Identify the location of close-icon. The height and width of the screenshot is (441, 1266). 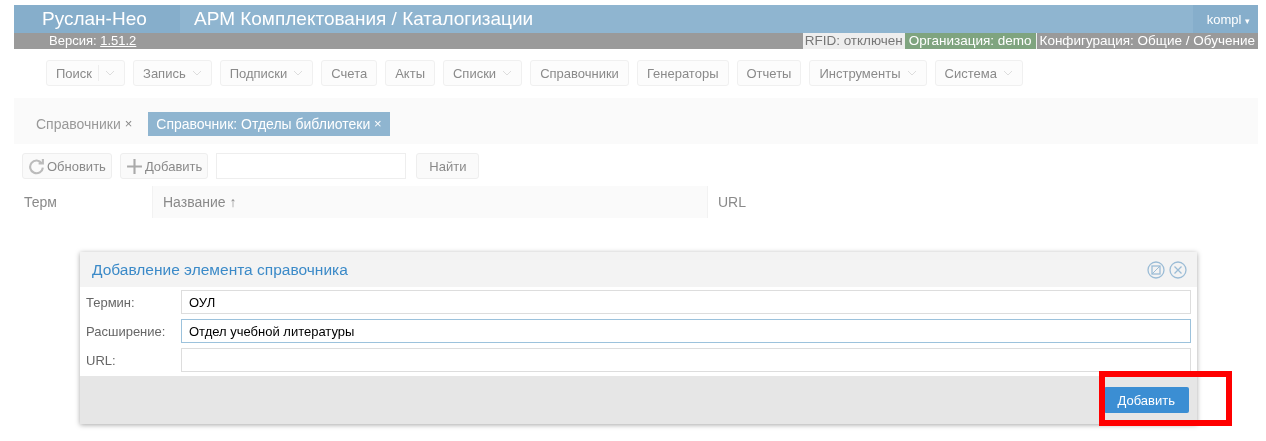
(1178, 269).